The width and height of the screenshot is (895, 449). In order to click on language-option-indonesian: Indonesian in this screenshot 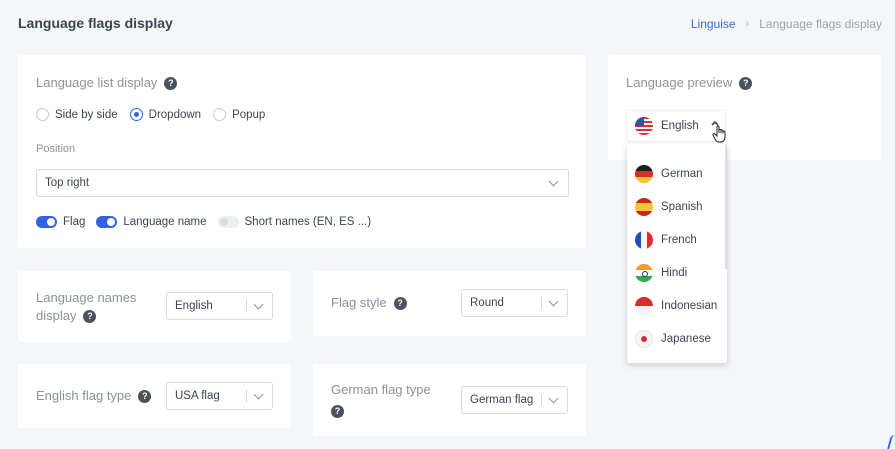, I will do `click(677, 305)`.